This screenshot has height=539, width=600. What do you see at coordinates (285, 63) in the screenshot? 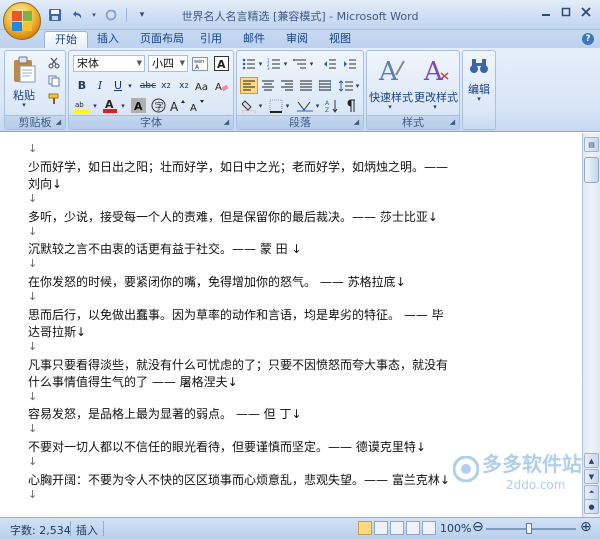
I see `numbering-dropdown-icon: ▾` at bounding box center [285, 63].